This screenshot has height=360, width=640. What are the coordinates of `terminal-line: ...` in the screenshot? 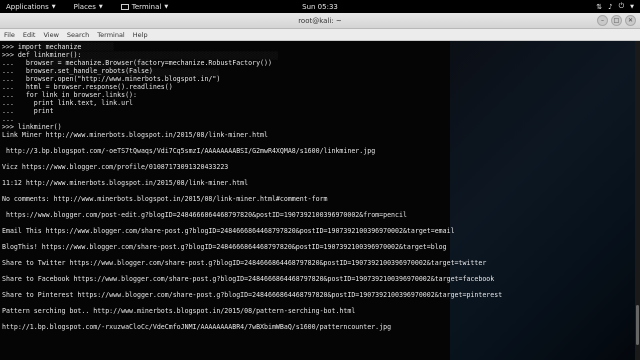 It's located at (8, 119).